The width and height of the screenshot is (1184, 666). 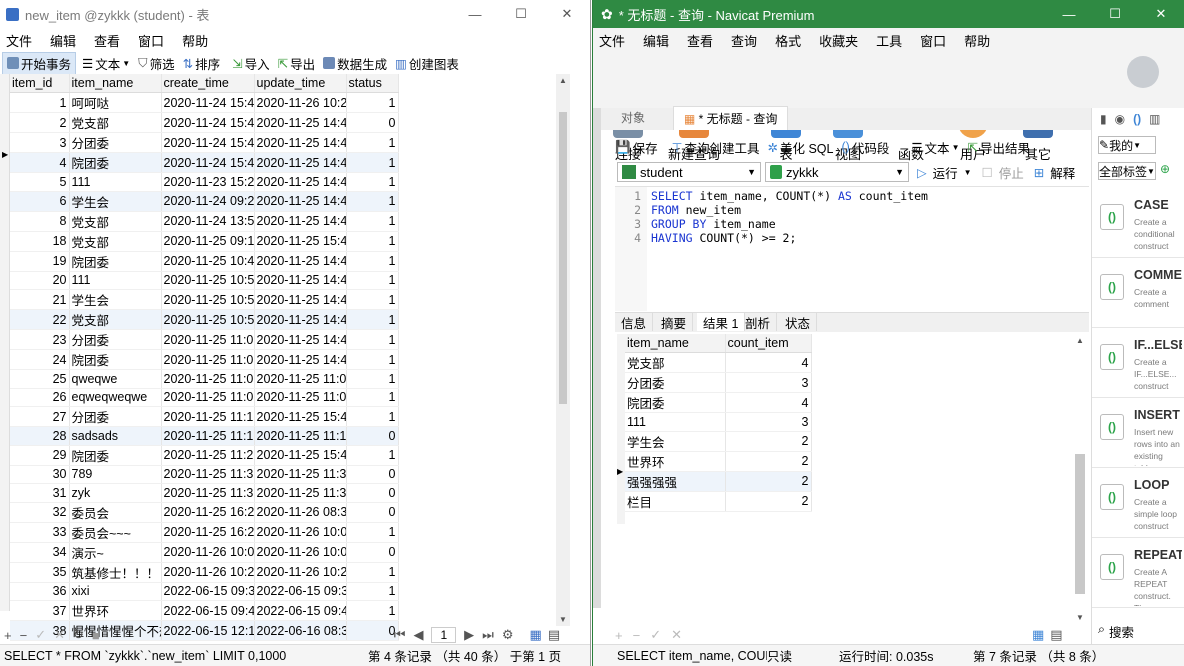 What do you see at coordinates (40, 280) in the screenshot?
I see `table-cell: 20` at bounding box center [40, 280].